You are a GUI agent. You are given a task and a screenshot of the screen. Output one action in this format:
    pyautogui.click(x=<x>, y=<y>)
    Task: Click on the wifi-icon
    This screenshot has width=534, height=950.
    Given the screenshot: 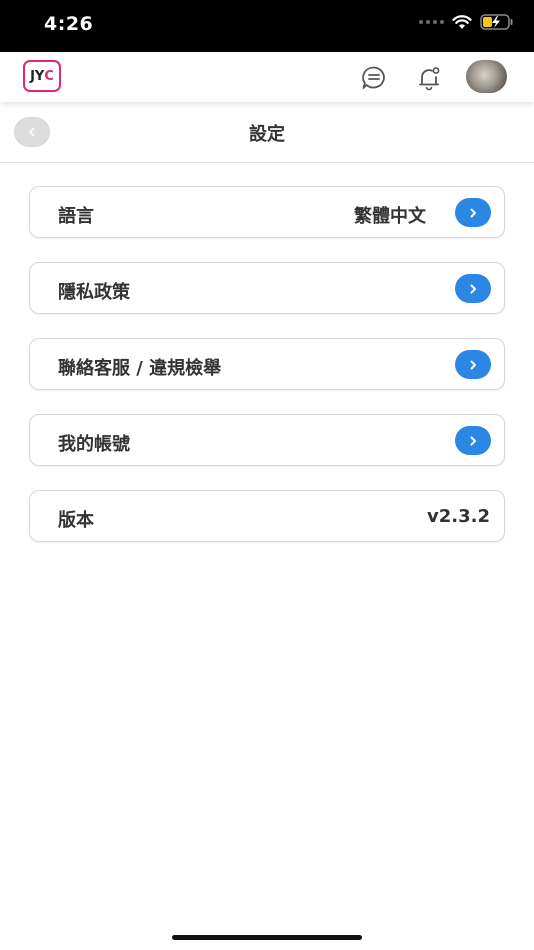 What is the action you would take?
    pyautogui.click(x=462, y=21)
    